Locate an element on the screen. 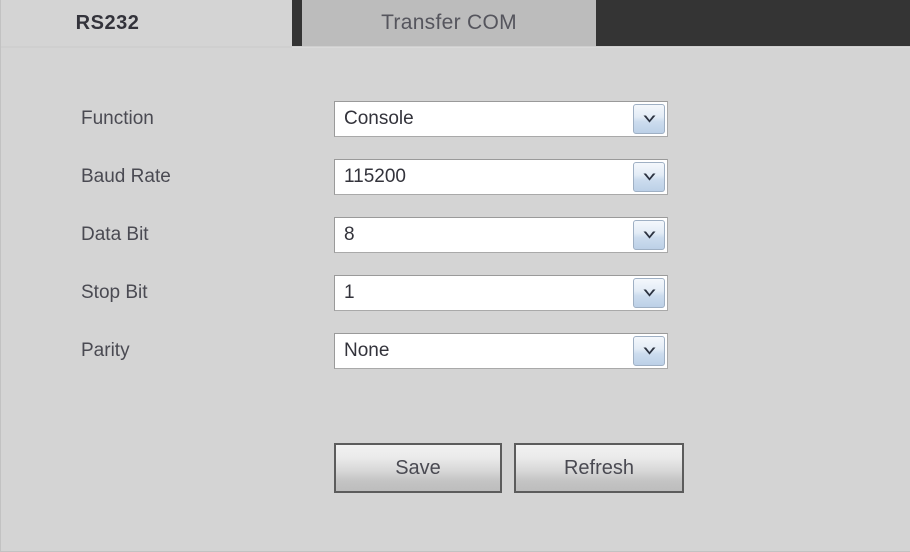  select-stop-bit: 1 is located at coordinates (501, 293).